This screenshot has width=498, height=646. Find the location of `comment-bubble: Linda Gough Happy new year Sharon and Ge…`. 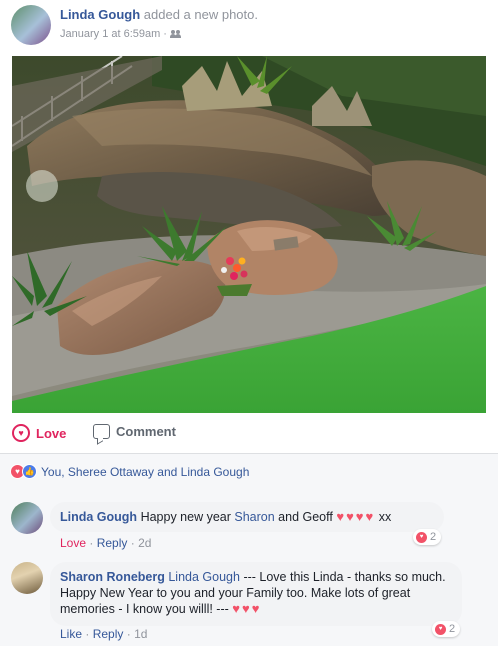

comment-bubble: Linda Gough Happy new year Sharon and Ge… is located at coordinates (247, 517).